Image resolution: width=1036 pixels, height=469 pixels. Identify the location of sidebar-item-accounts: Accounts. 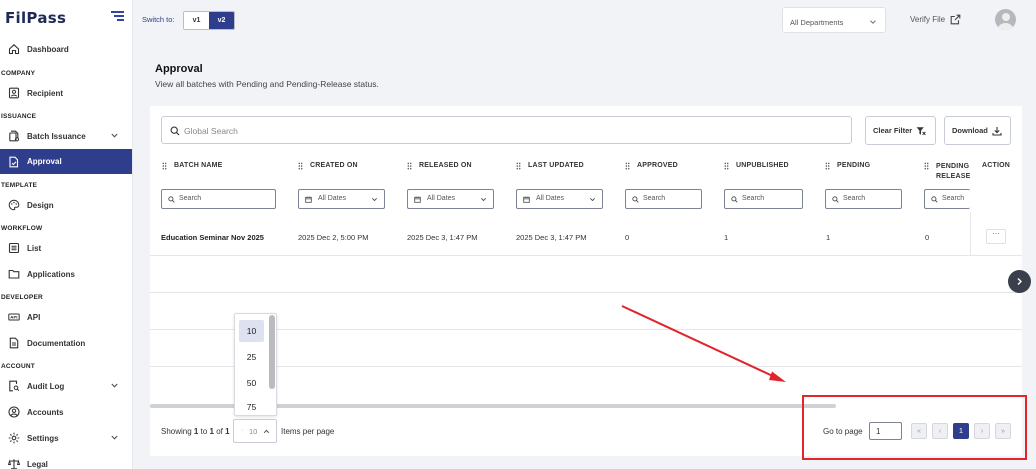
(66, 412).